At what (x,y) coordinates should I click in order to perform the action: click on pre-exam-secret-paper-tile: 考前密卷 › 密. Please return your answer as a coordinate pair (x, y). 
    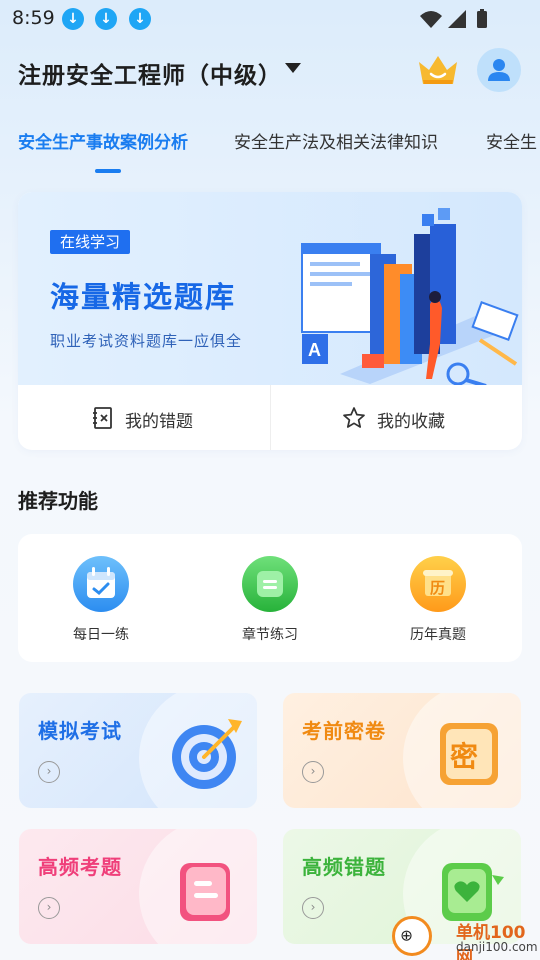
    Looking at the image, I should click on (402, 750).